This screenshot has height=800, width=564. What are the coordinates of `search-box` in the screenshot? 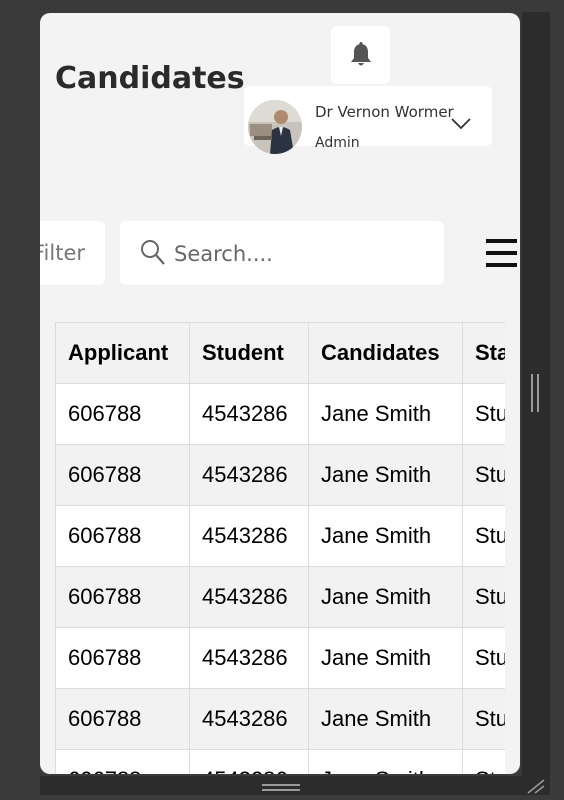 It's located at (282, 253).